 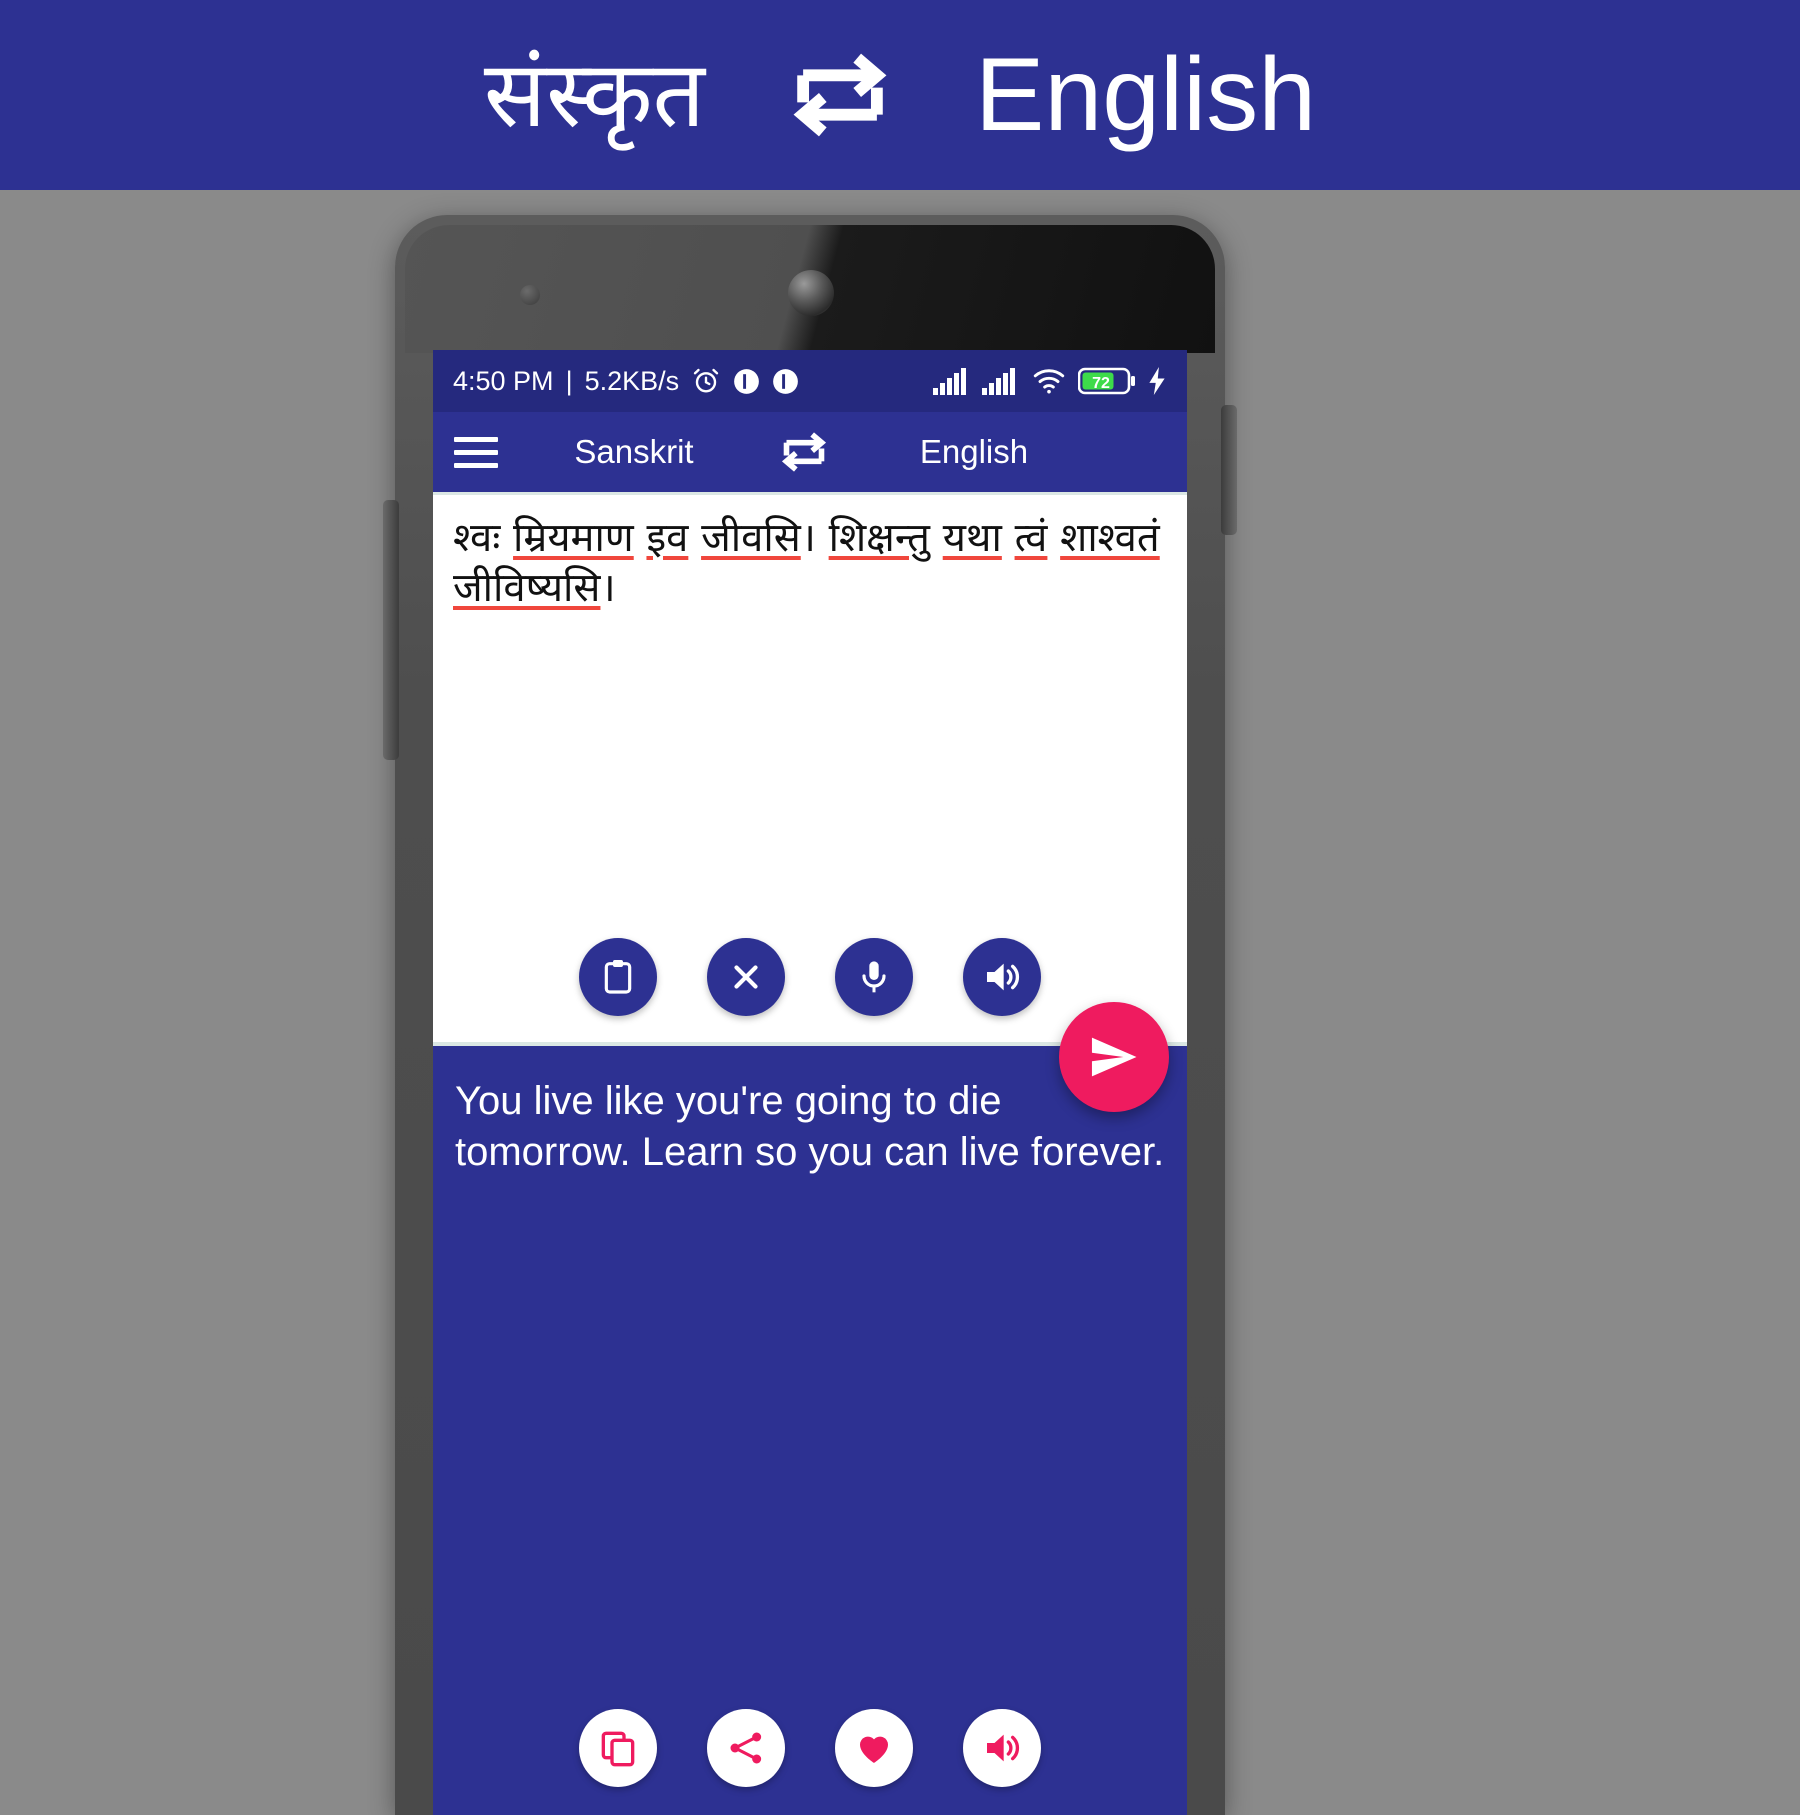 What do you see at coordinates (391, 630) in the screenshot?
I see `power-button` at bounding box center [391, 630].